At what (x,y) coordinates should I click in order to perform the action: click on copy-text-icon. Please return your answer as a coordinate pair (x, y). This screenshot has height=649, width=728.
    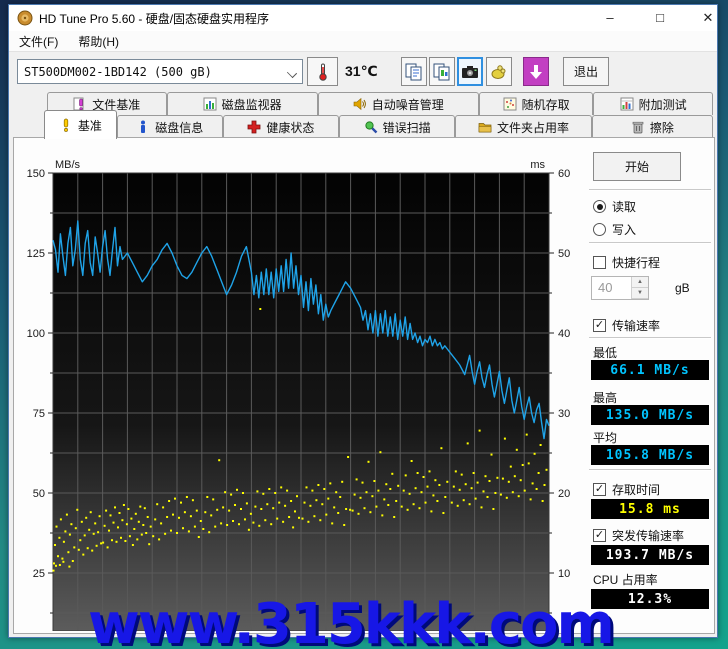
    Looking at the image, I should click on (413, 71).